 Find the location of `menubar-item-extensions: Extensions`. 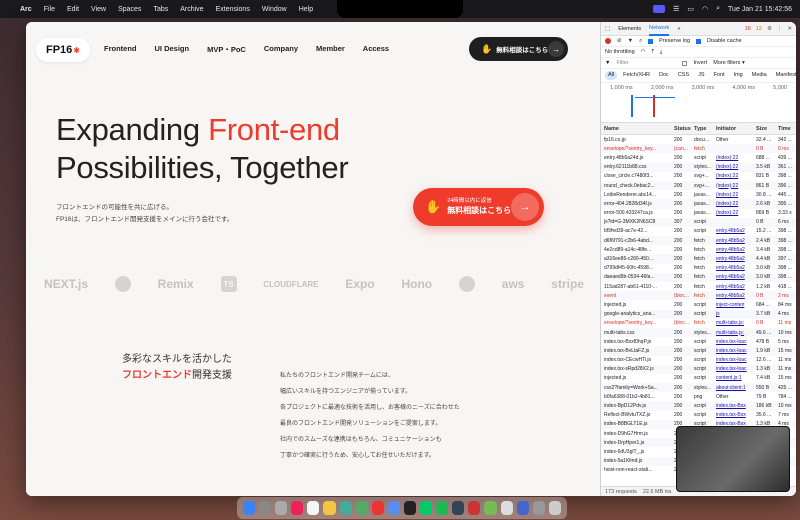

menubar-item-extensions: Extensions is located at coordinates (233, 9).